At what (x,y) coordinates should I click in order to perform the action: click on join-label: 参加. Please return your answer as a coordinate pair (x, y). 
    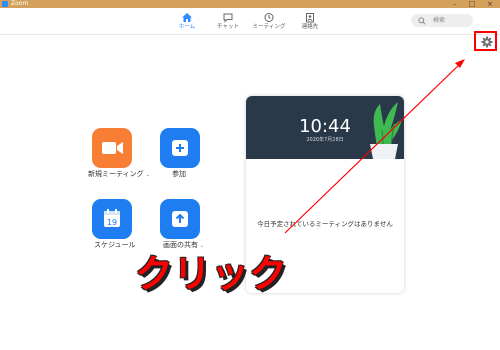
    Looking at the image, I should click on (179, 174).